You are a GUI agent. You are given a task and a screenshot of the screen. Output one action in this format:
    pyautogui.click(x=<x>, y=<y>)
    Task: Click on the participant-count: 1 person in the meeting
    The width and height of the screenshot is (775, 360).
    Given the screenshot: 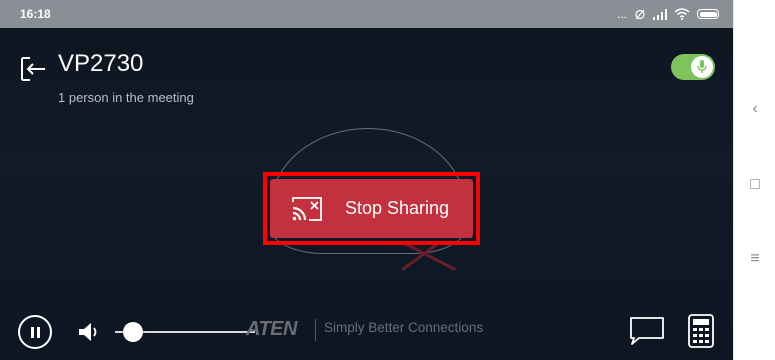 What is the action you would take?
    pyautogui.click(x=126, y=97)
    